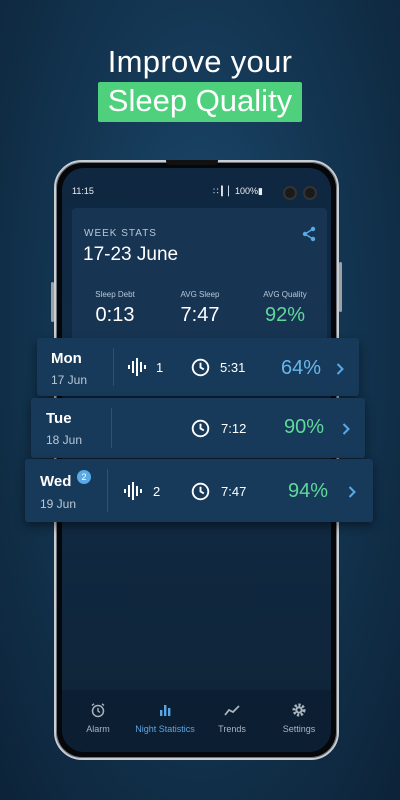 This screenshot has height=800, width=400. What do you see at coordinates (165, 729) in the screenshot?
I see `nav-label: Night Statistics` at bounding box center [165, 729].